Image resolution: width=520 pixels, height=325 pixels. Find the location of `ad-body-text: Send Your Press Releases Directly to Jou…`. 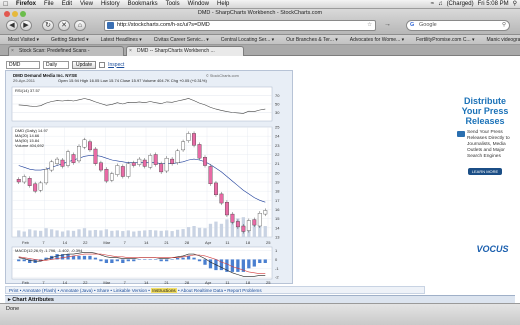

ad-body-text: Send Your Press Releases Directly to Jou… is located at coordinates (488, 144).